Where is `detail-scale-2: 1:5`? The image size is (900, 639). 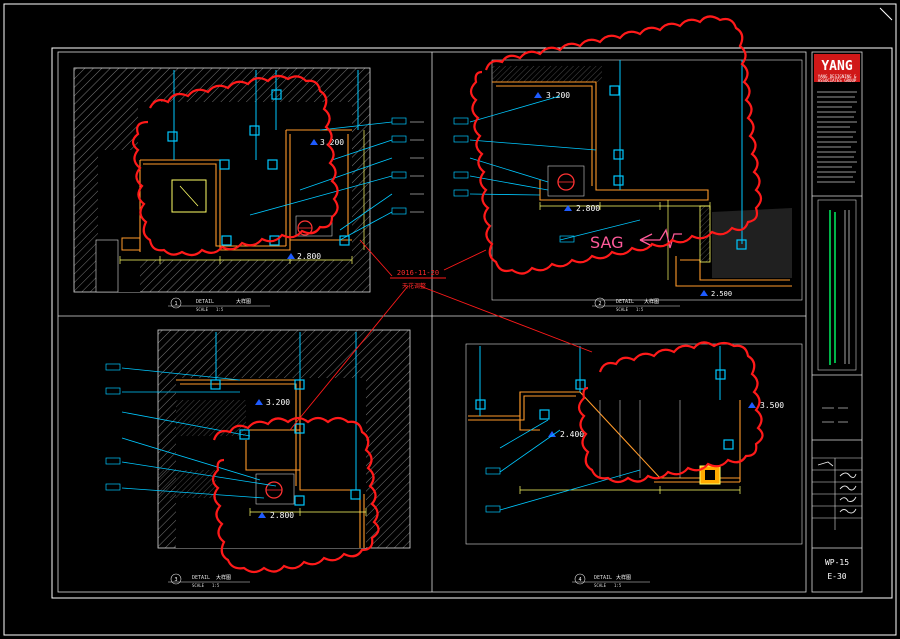
detail-scale-2: 1:5 is located at coordinates (640, 309).